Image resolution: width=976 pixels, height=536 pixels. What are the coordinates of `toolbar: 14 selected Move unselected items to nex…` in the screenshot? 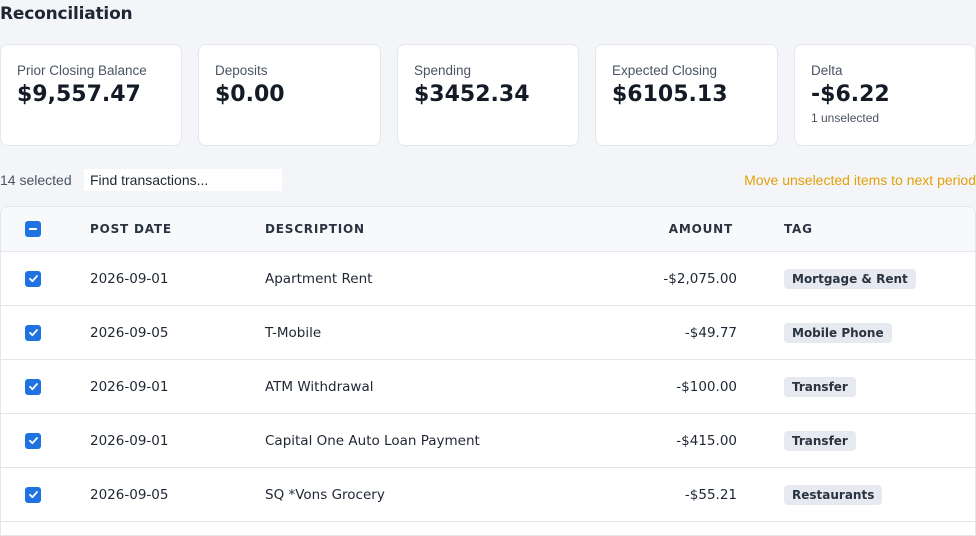 It's located at (488, 180).